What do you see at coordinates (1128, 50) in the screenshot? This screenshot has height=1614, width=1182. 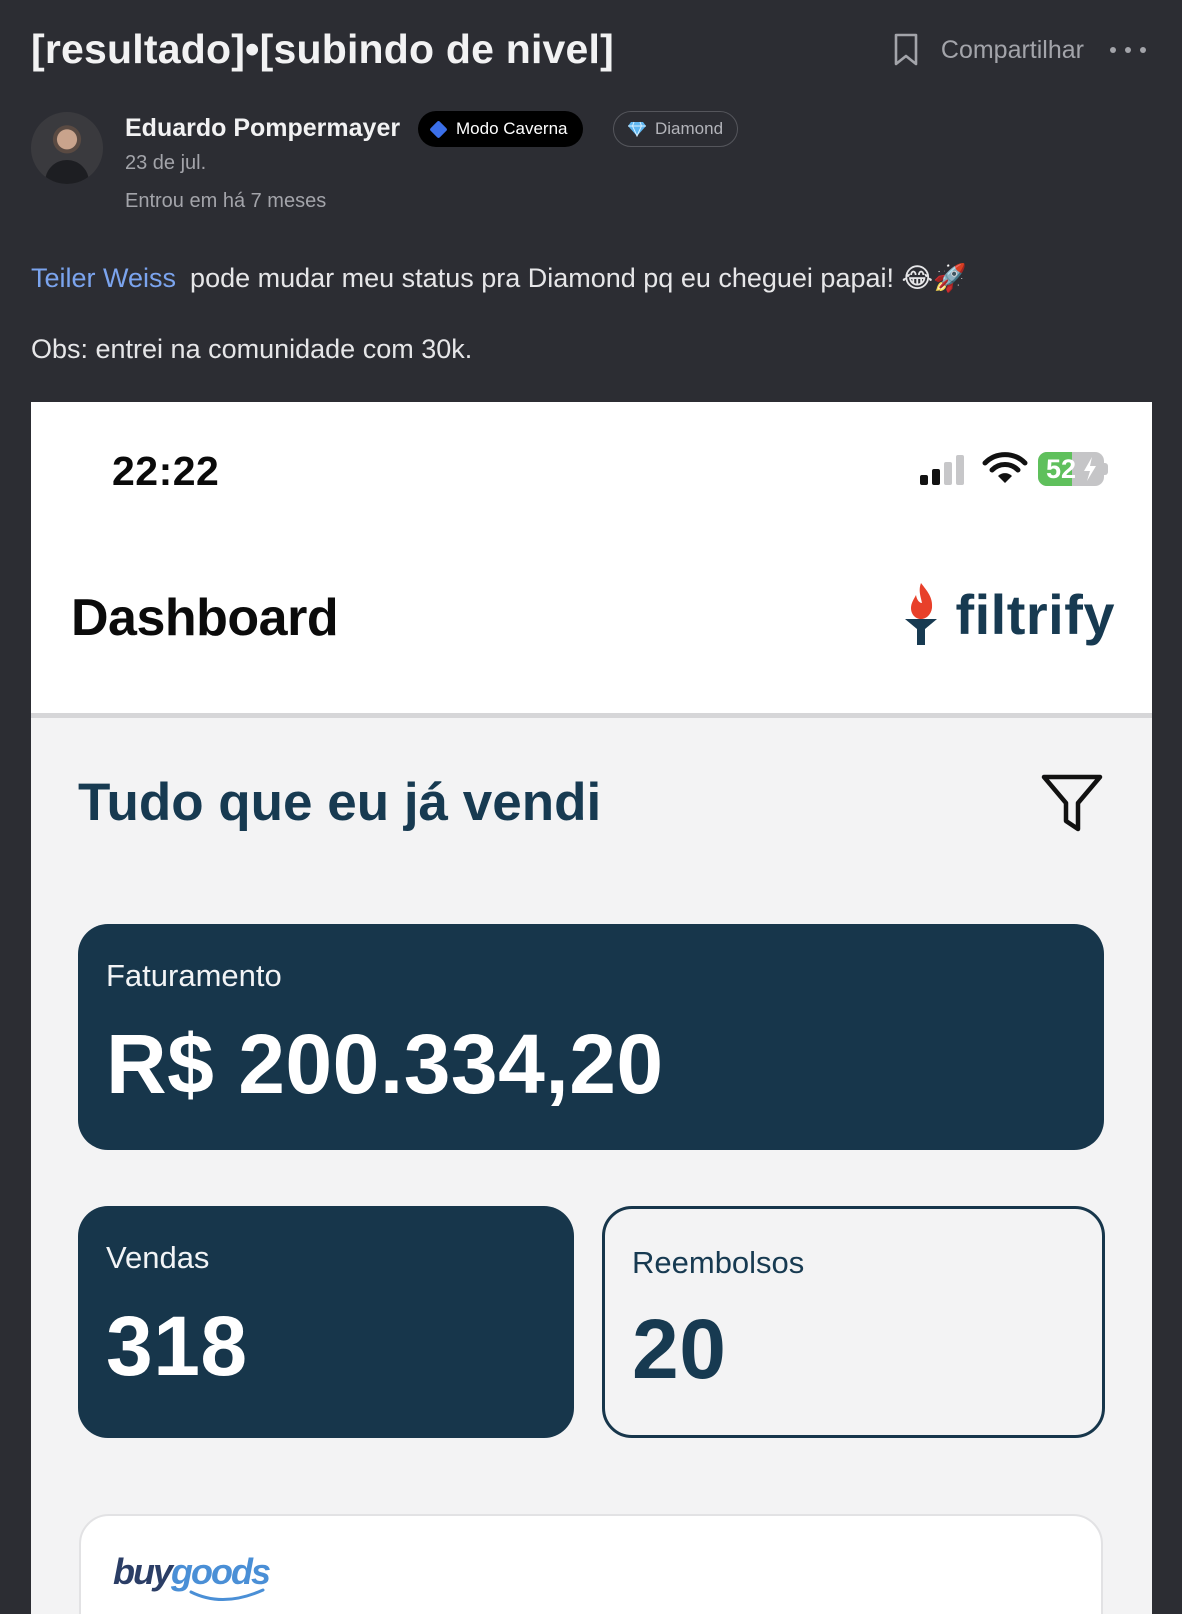 I see `more-options-icon` at bounding box center [1128, 50].